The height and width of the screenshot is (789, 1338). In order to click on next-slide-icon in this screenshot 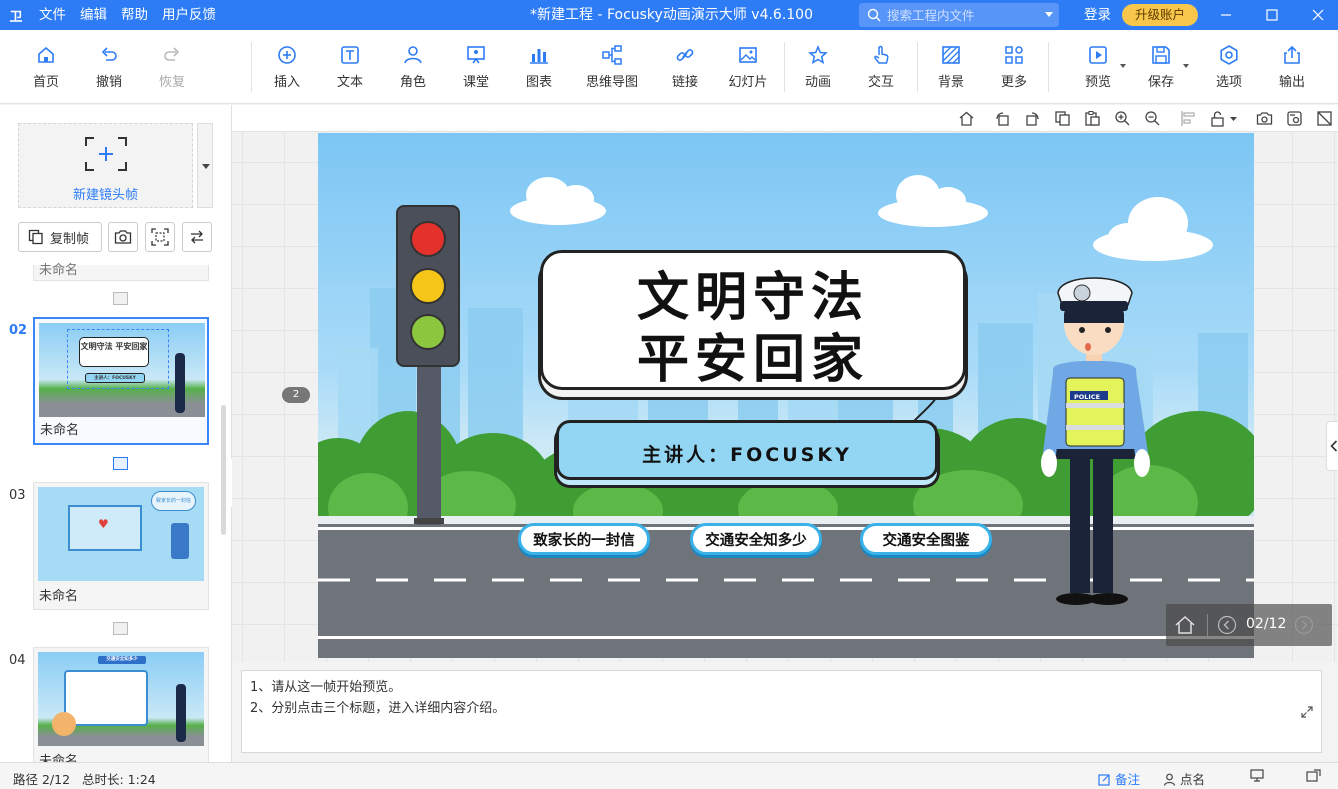, I will do `click(1304, 625)`.